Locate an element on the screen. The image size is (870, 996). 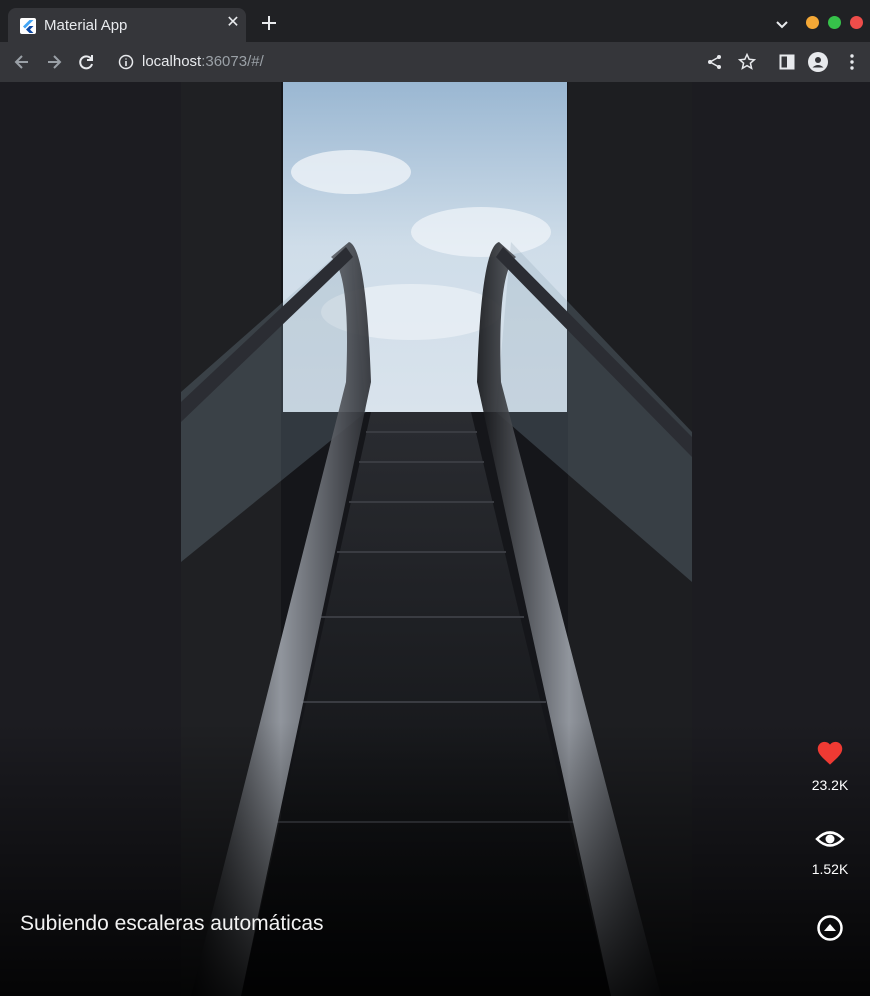
new-tab-icon is located at coordinates (269, 23).